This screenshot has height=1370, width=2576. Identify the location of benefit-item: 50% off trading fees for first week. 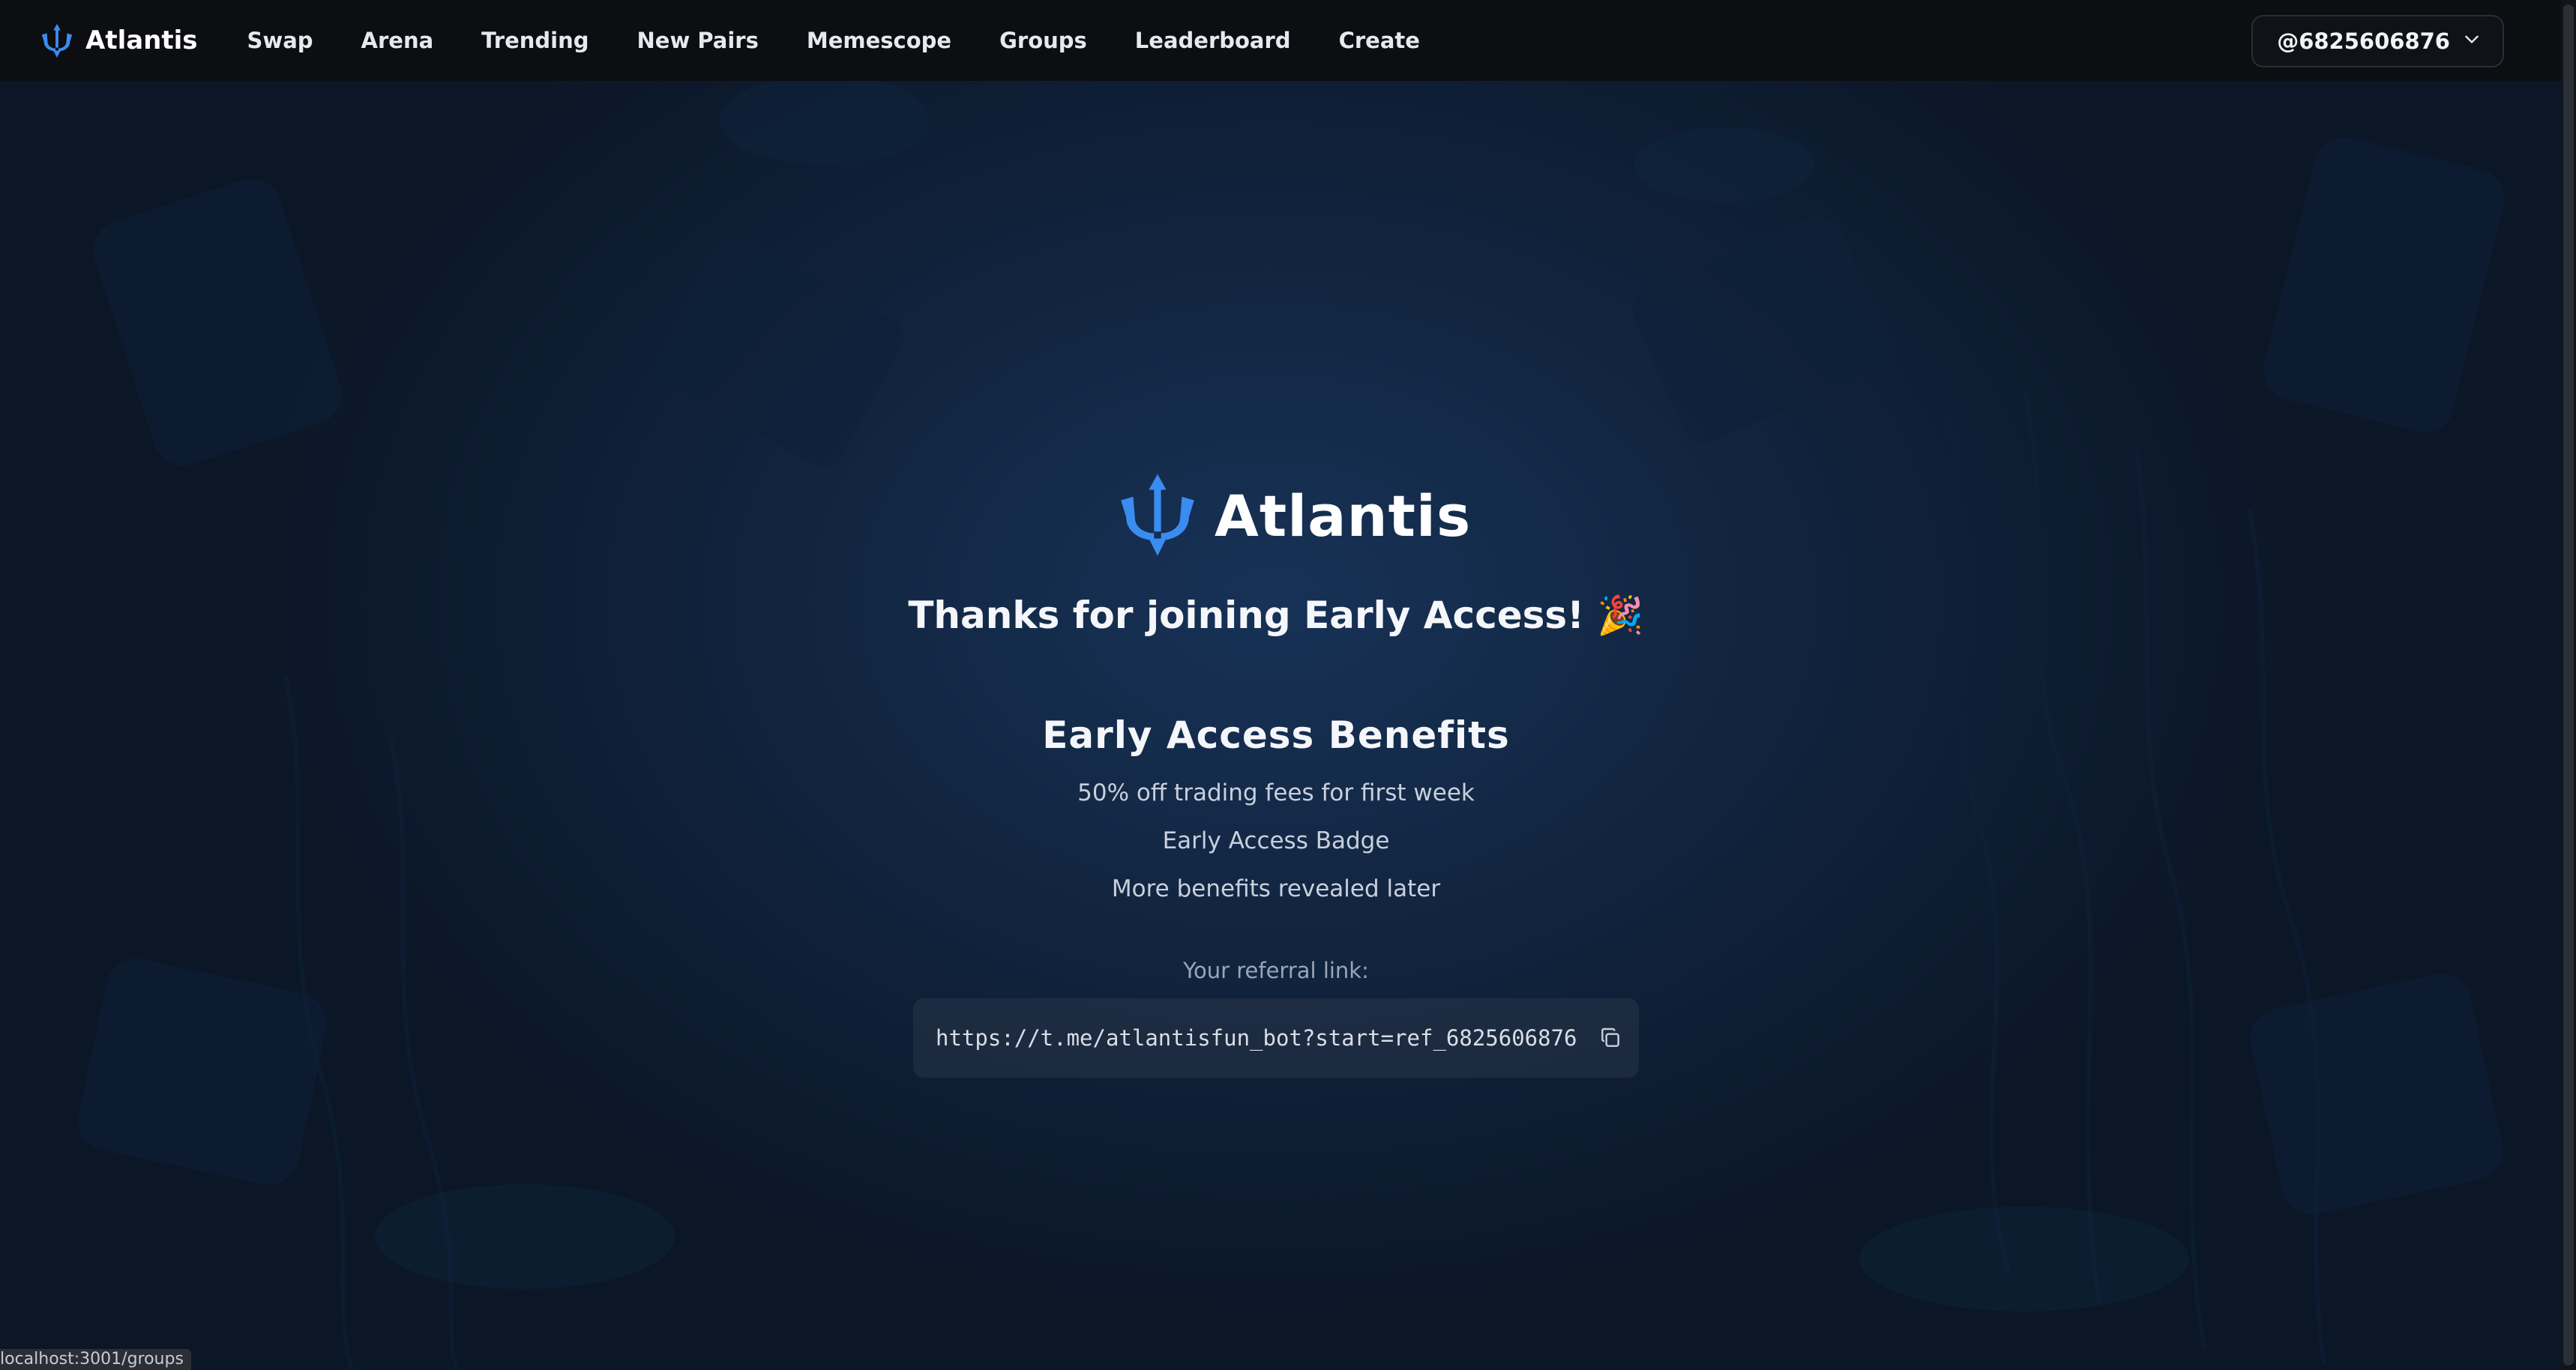
(1276, 792).